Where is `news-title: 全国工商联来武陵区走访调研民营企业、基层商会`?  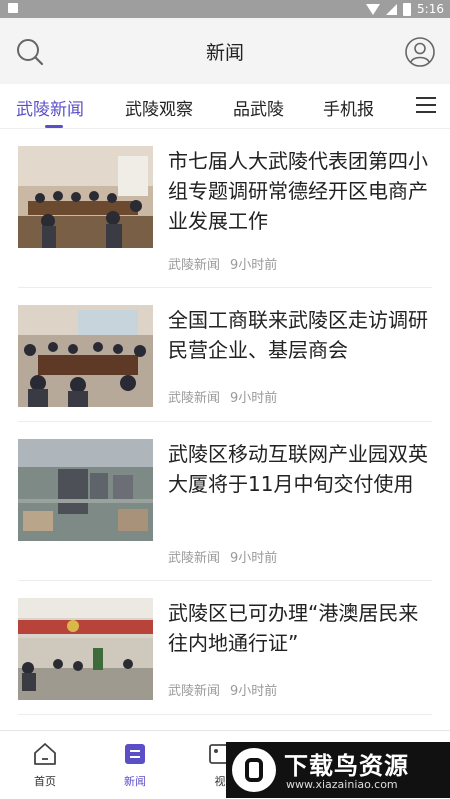 news-title: 全国工商联来武陵区走访调研民营企业、基层商会 is located at coordinates (300, 335).